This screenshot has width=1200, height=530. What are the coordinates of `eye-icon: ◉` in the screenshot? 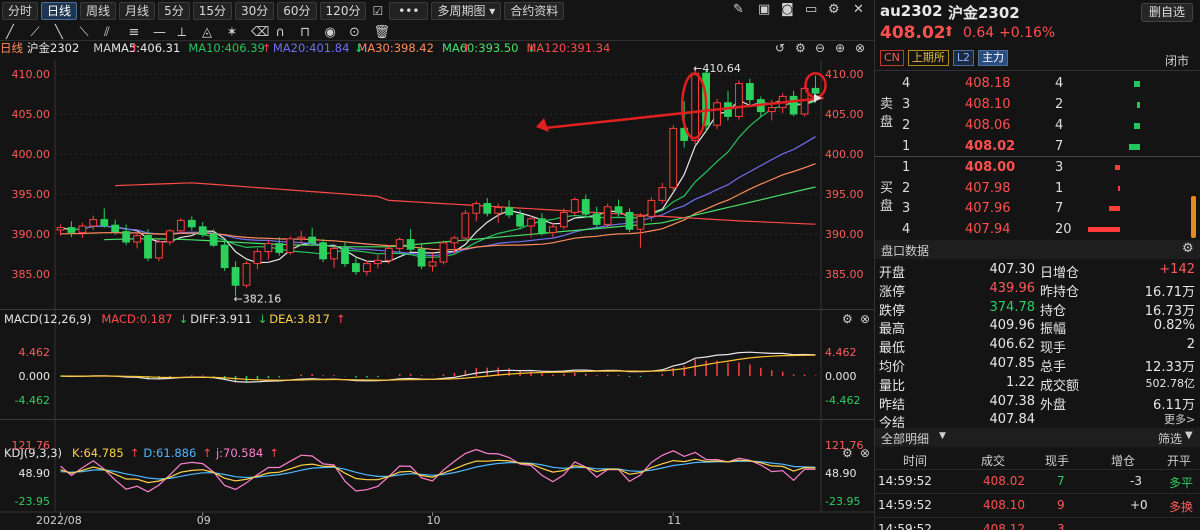 It's located at (330, 32).